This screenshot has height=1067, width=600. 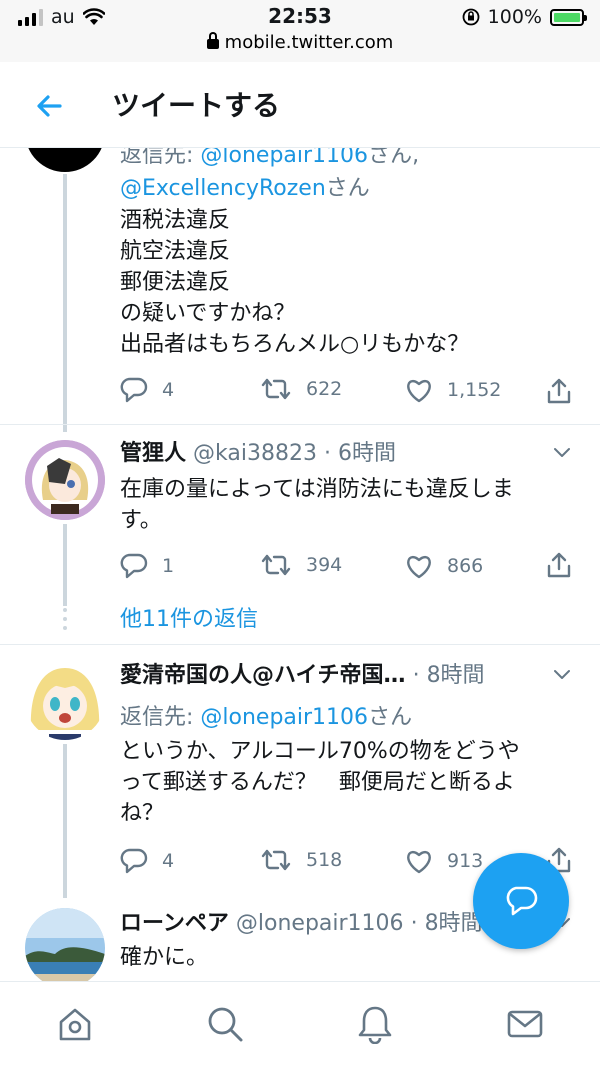 What do you see at coordinates (189, 619) in the screenshot?
I see `more-replies-link: 他11件の返信` at bounding box center [189, 619].